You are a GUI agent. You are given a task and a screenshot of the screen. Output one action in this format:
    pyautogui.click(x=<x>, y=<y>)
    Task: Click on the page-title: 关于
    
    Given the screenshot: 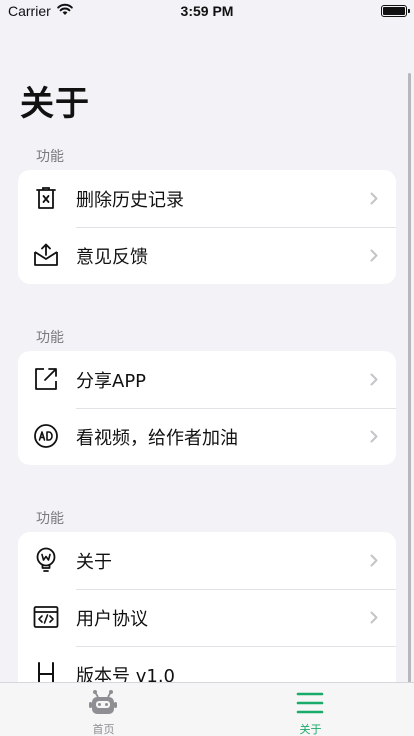 What is the action you would take?
    pyautogui.click(x=55, y=104)
    